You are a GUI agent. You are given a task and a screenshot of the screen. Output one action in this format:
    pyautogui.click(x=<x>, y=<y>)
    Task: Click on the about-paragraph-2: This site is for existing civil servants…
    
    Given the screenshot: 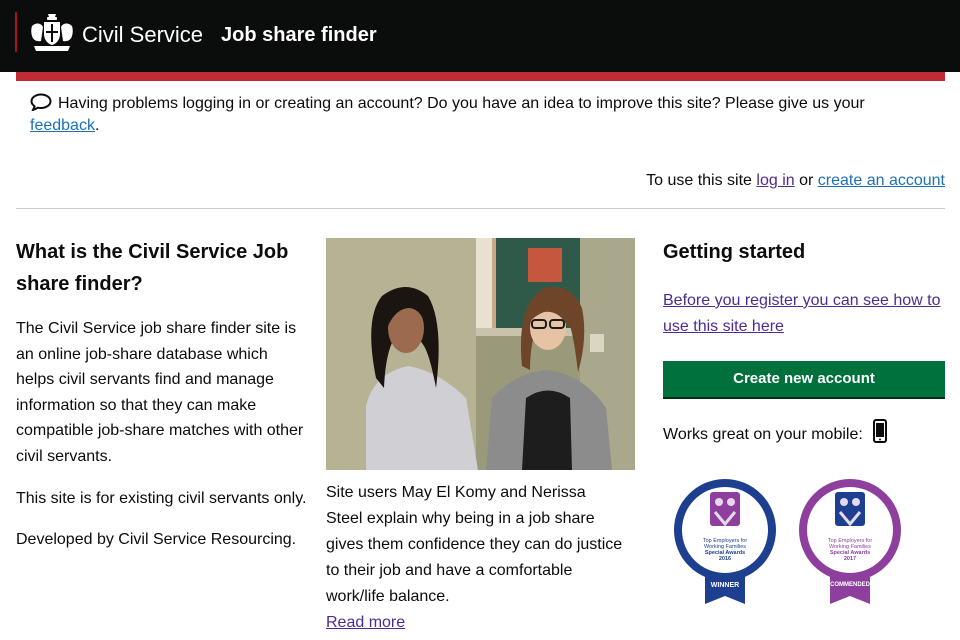 What is the action you would take?
    pyautogui.click(x=161, y=498)
    